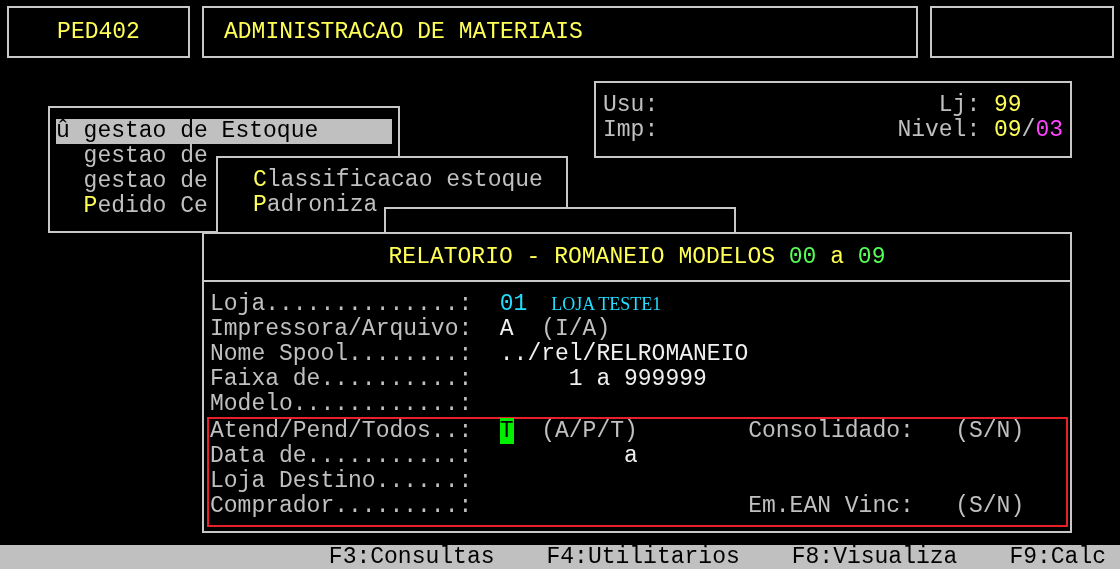 The image size is (1120, 569). I want to click on store-label: Lj:, so click(959, 105).